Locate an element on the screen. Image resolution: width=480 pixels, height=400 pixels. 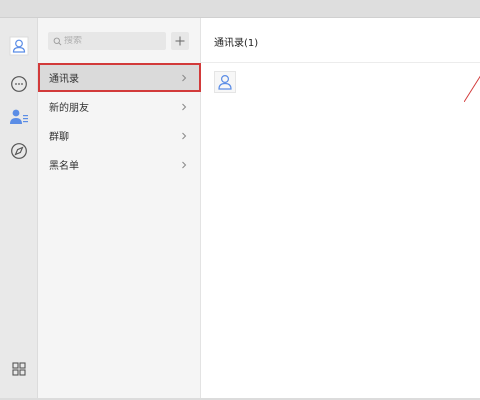
search-box is located at coordinates (107, 41).